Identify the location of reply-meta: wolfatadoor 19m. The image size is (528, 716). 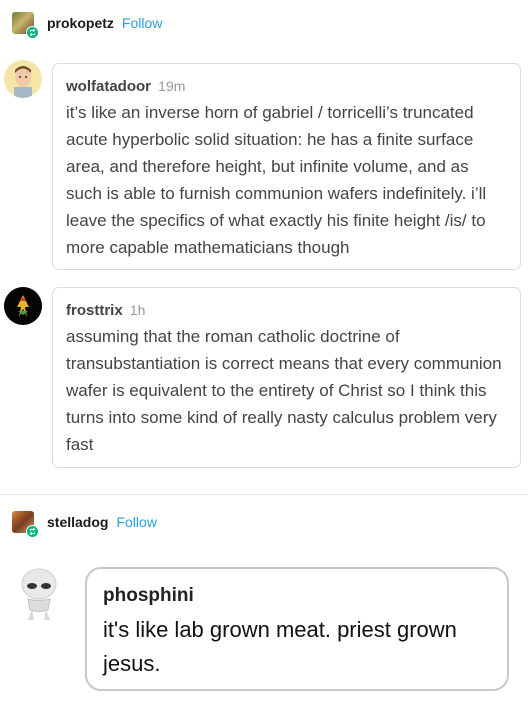
(286, 86).